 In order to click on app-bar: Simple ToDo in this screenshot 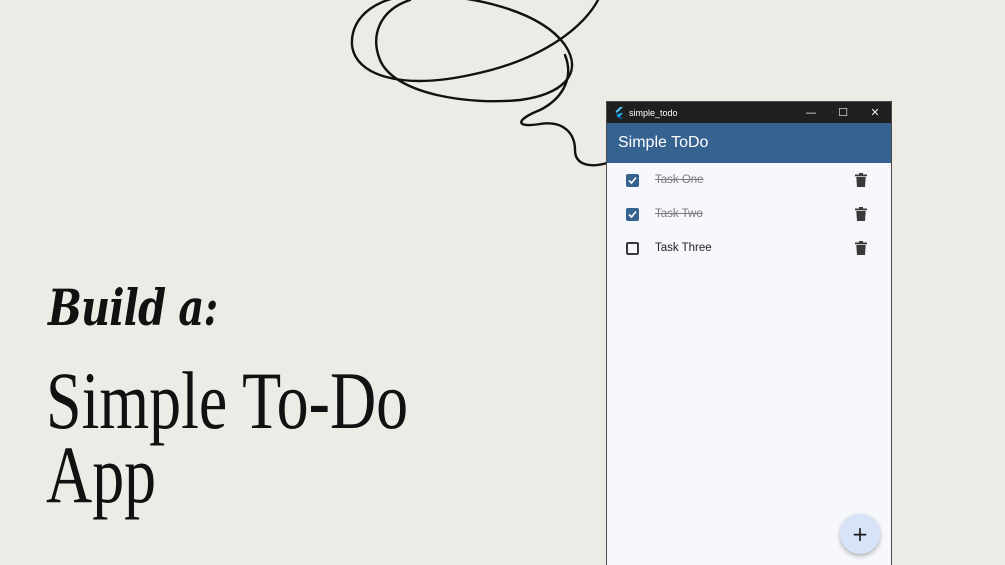, I will do `click(749, 143)`.